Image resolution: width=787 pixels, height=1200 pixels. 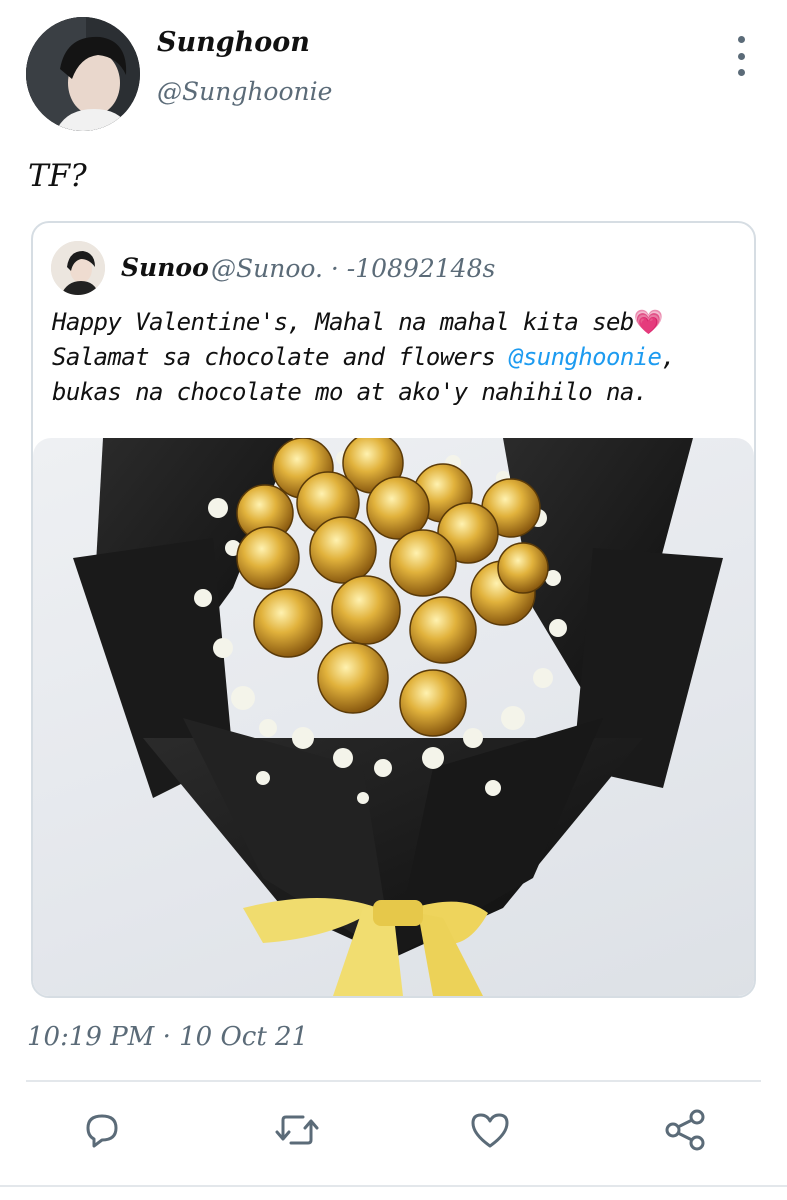 What do you see at coordinates (685, 1130) in the screenshot?
I see `share-icon` at bounding box center [685, 1130].